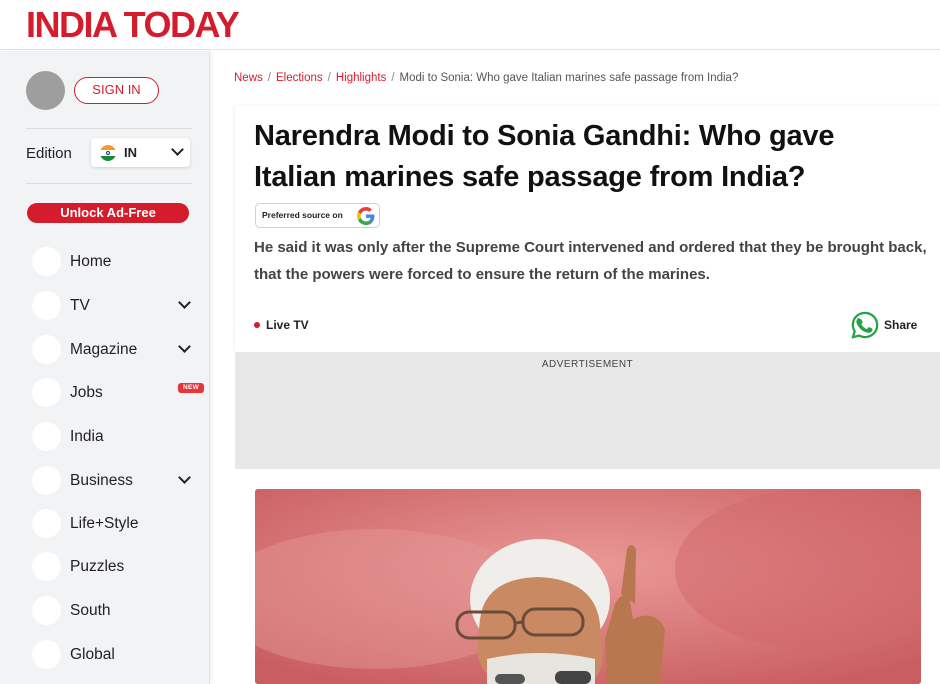  Describe the element at coordinates (587, 364) in the screenshot. I see `advertisement-label: ADVERTISEMENT` at that location.